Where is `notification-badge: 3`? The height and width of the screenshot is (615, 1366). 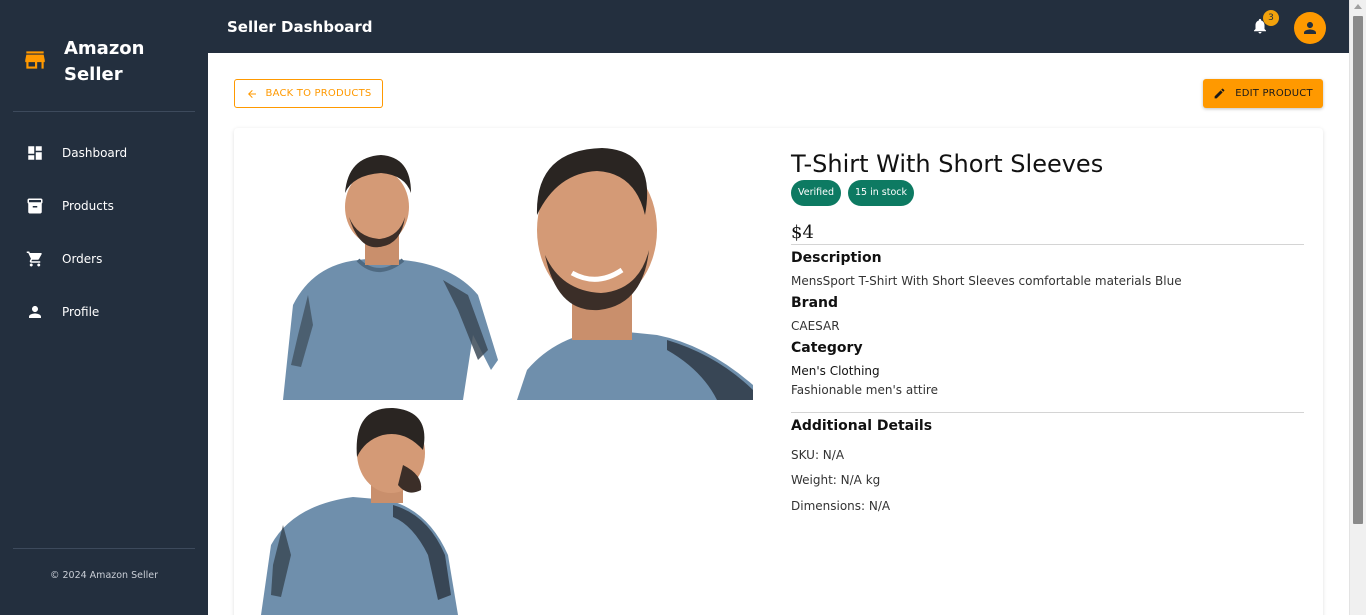 notification-badge: 3 is located at coordinates (1271, 18).